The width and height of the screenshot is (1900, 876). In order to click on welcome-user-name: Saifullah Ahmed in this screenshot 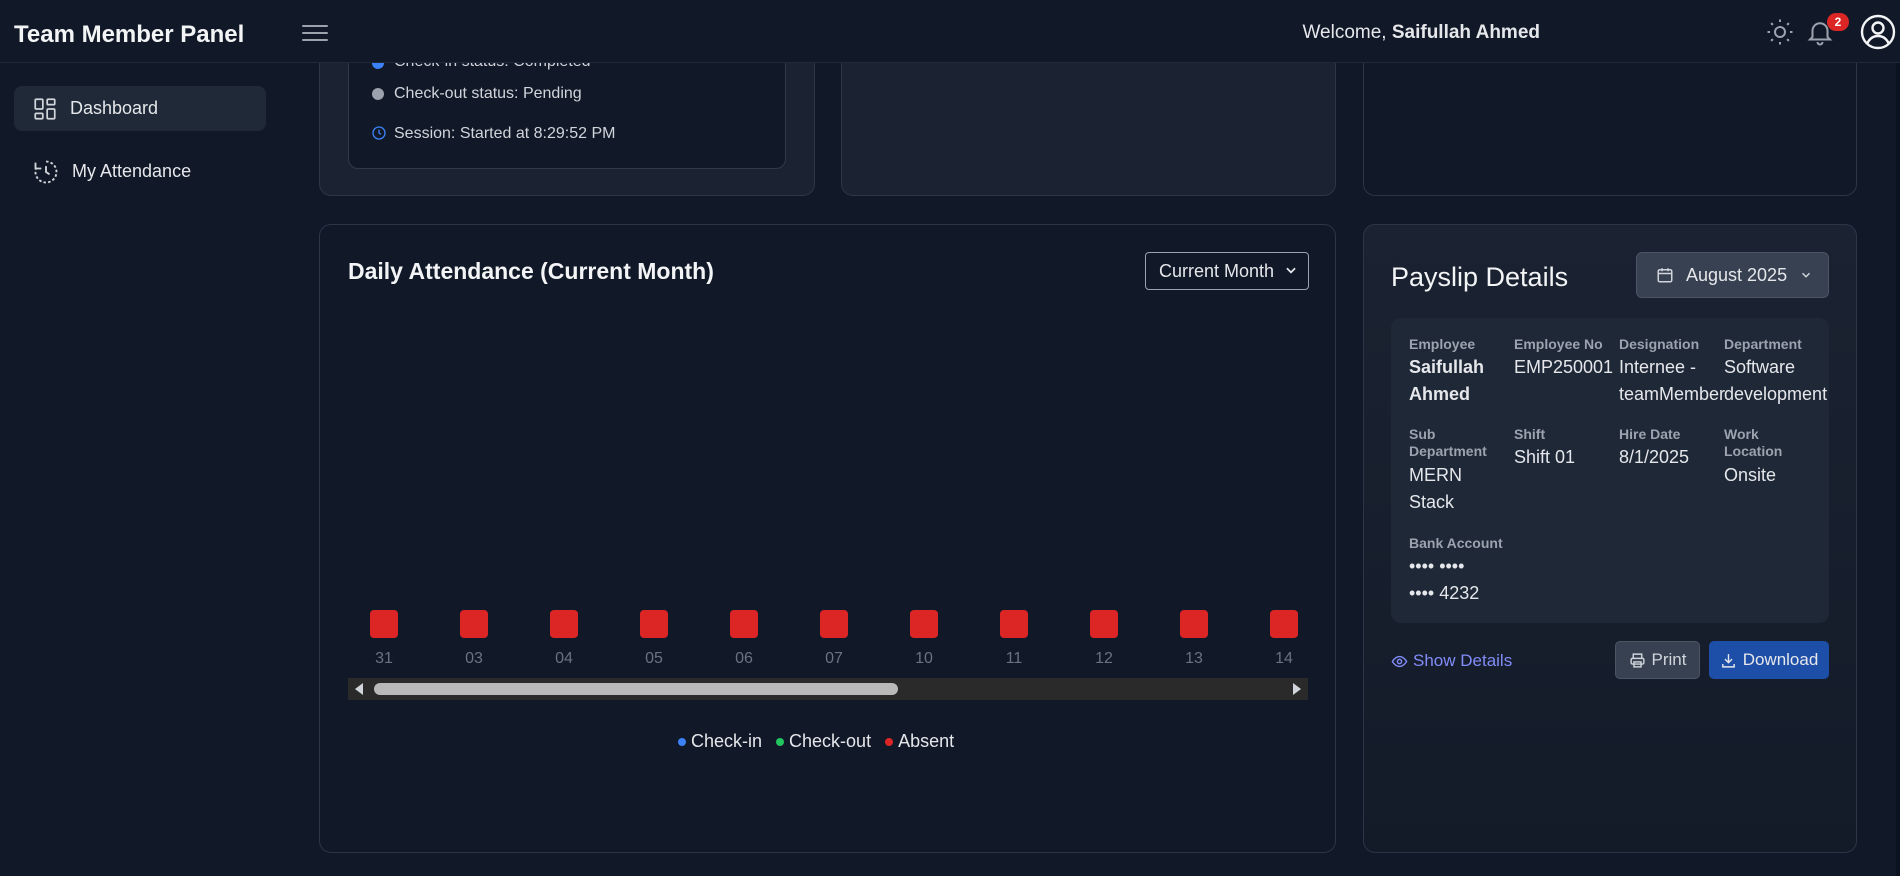, I will do `click(1465, 32)`.